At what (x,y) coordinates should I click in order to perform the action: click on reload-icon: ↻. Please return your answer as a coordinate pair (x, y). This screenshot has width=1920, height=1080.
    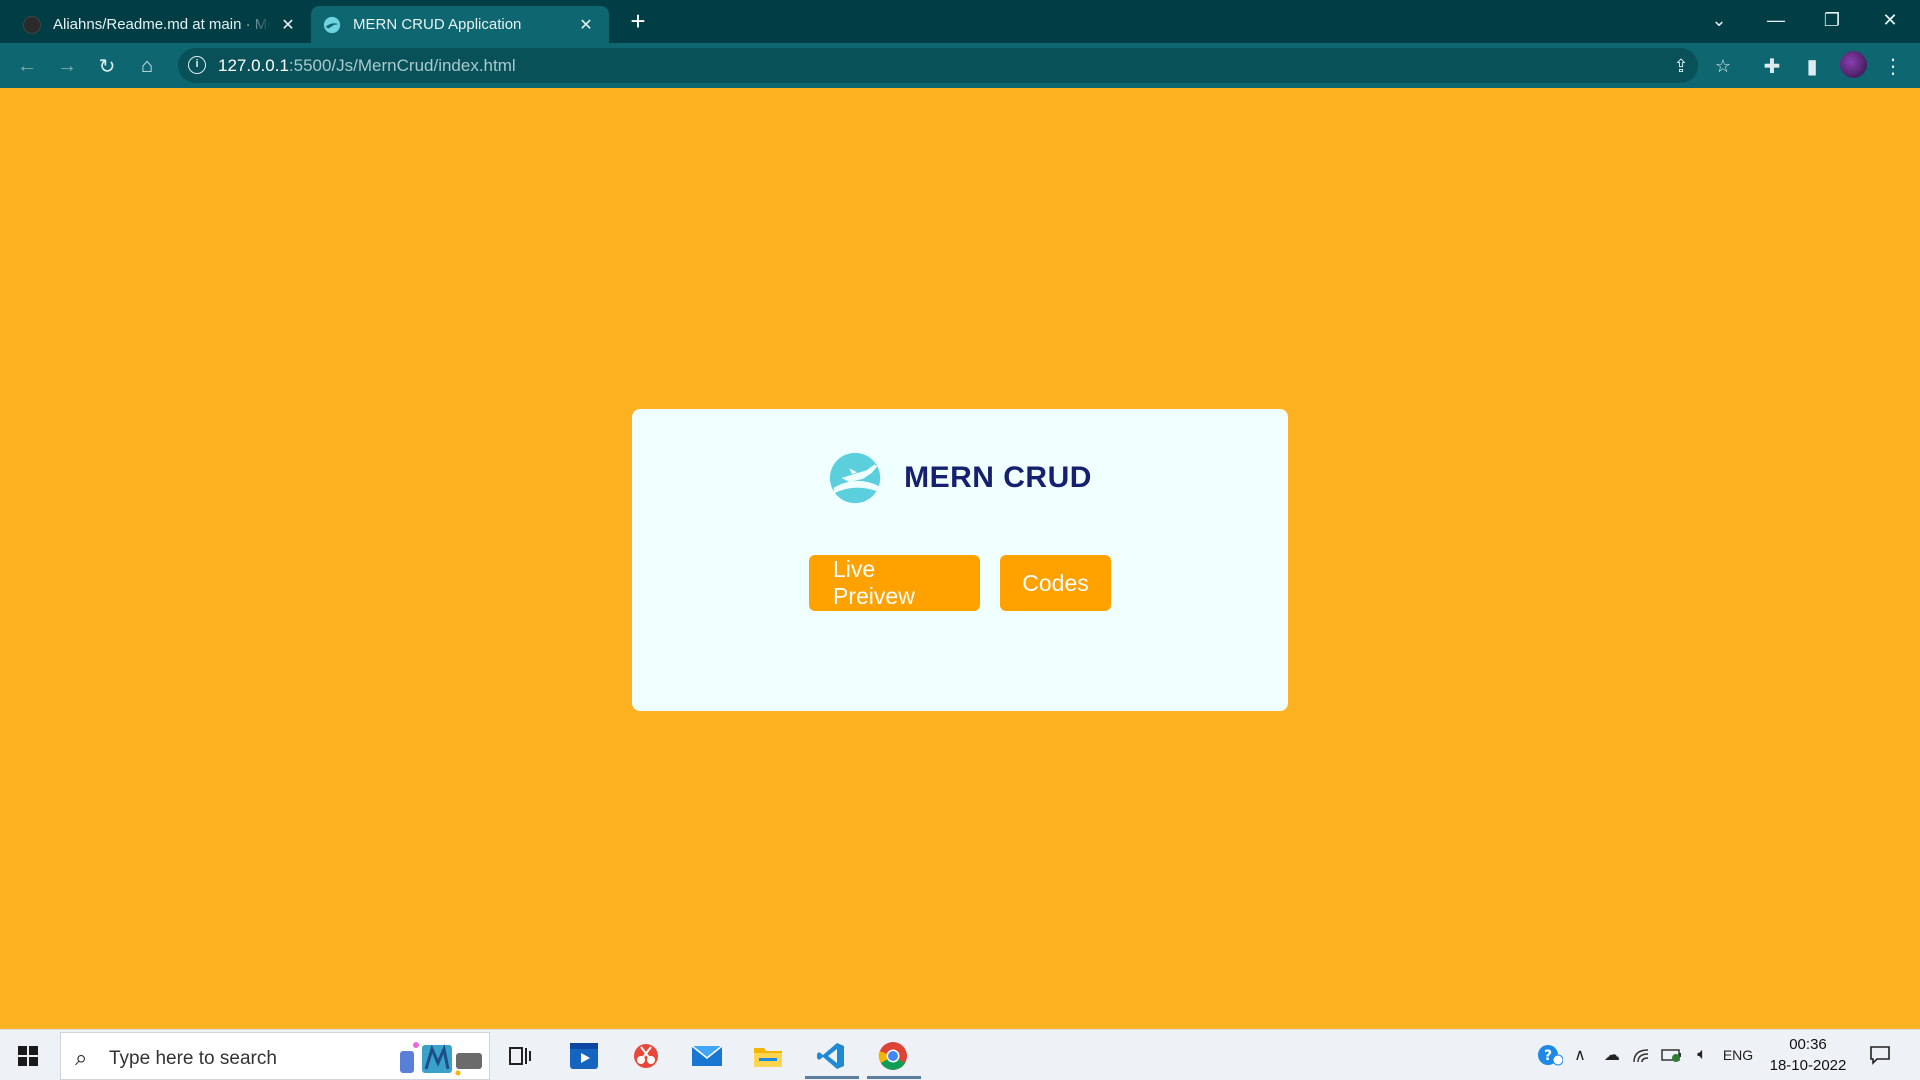
    Looking at the image, I should click on (107, 66).